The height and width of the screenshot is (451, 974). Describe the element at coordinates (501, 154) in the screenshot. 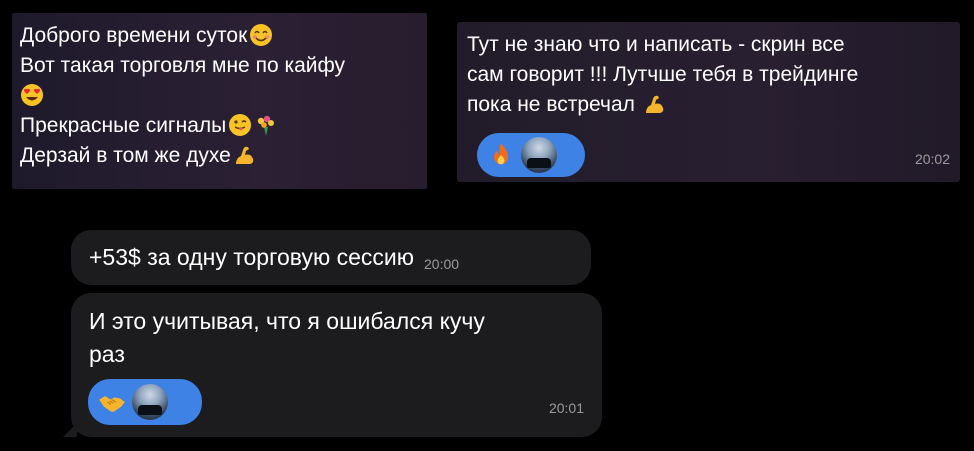

I see `fire-icon` at that location.